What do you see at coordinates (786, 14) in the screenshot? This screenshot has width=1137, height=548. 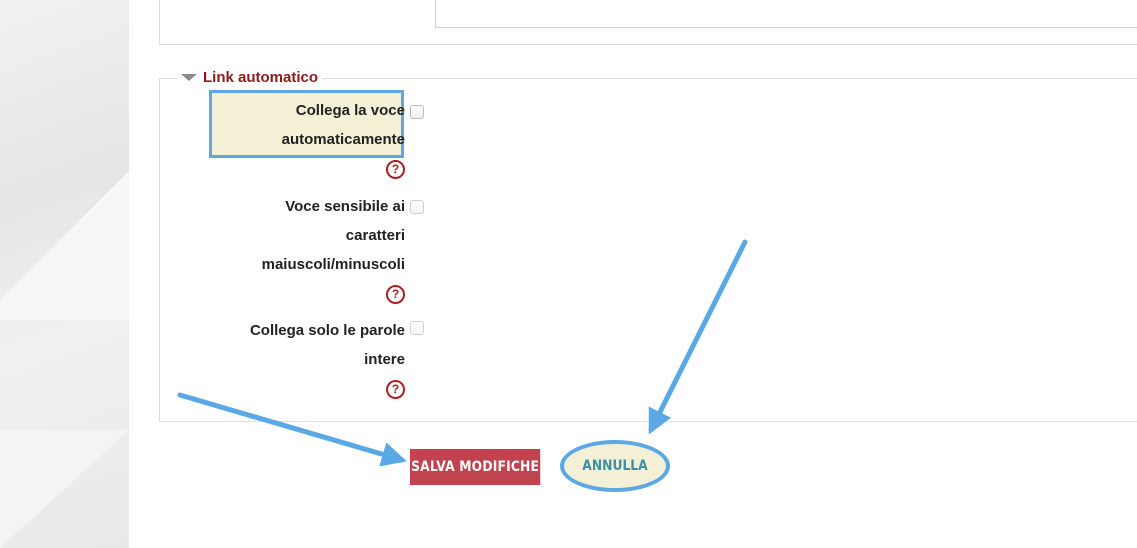 I see `previous-textarea` at bounding box center [786, 14].